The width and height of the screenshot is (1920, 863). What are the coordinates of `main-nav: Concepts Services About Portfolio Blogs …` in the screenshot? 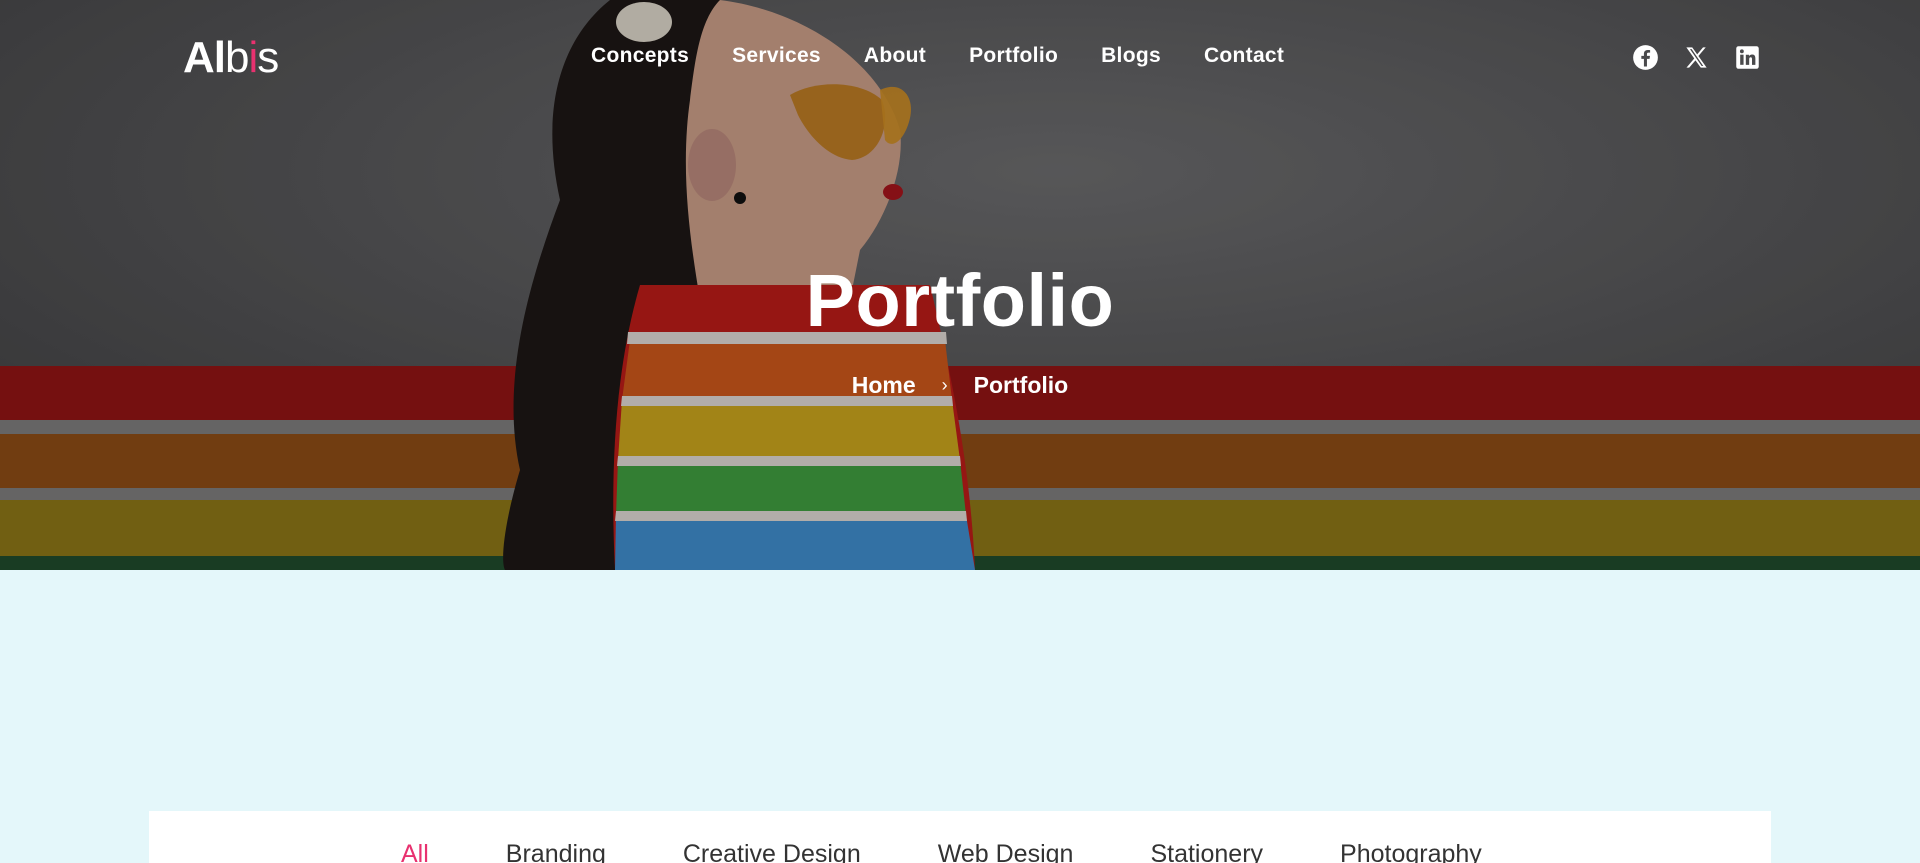 It's located at (959, 56).